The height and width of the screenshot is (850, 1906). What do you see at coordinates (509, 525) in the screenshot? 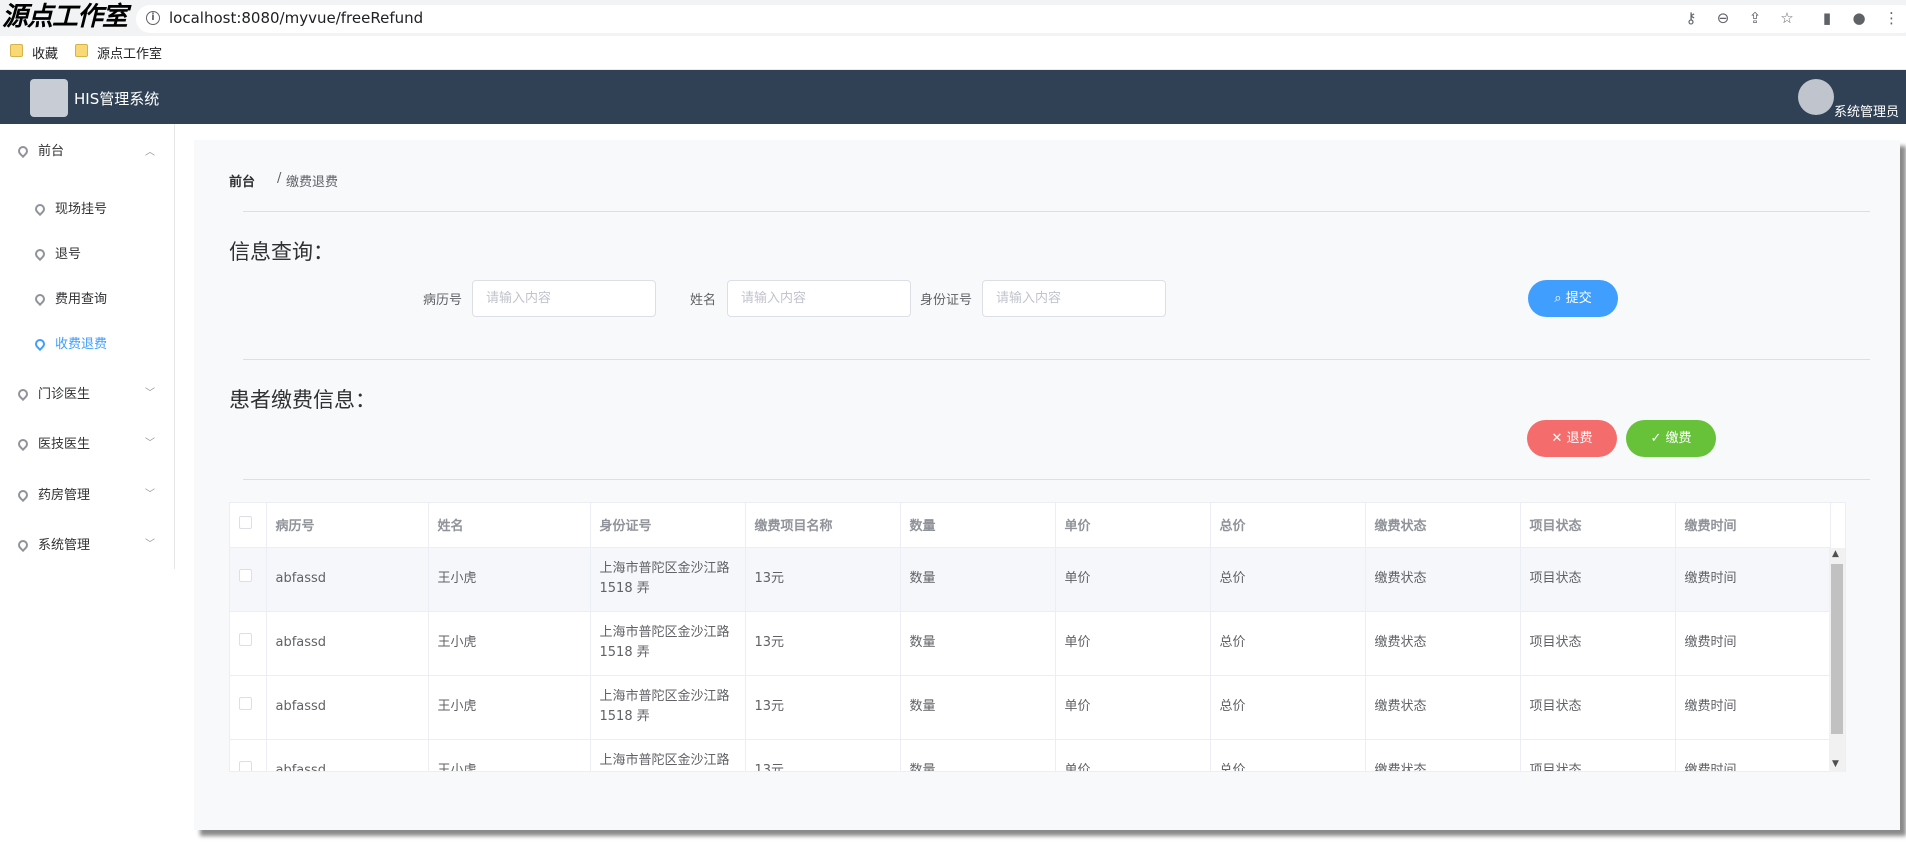
I see `column-header: 姓名` at bounding box center [509, 525].